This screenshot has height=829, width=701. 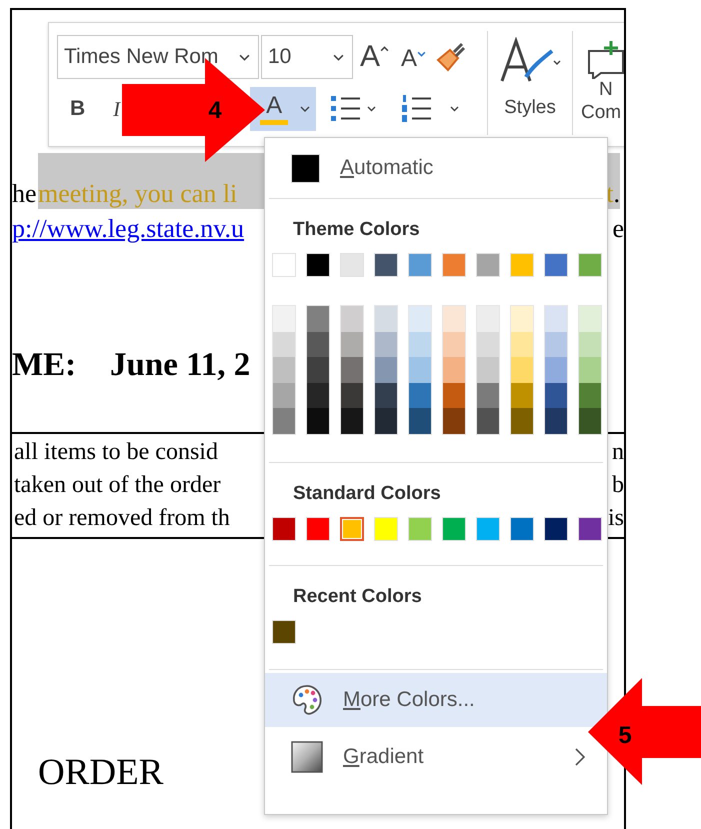 I want to click on caret-down-icon, so click(x=421, y=54).